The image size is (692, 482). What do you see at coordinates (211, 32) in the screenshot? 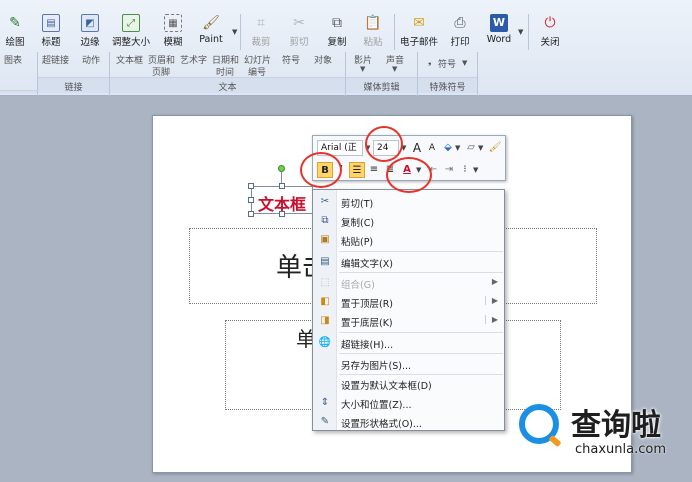
I see `paint-button: 🖌 Paint` at bounding box center [211, 32].